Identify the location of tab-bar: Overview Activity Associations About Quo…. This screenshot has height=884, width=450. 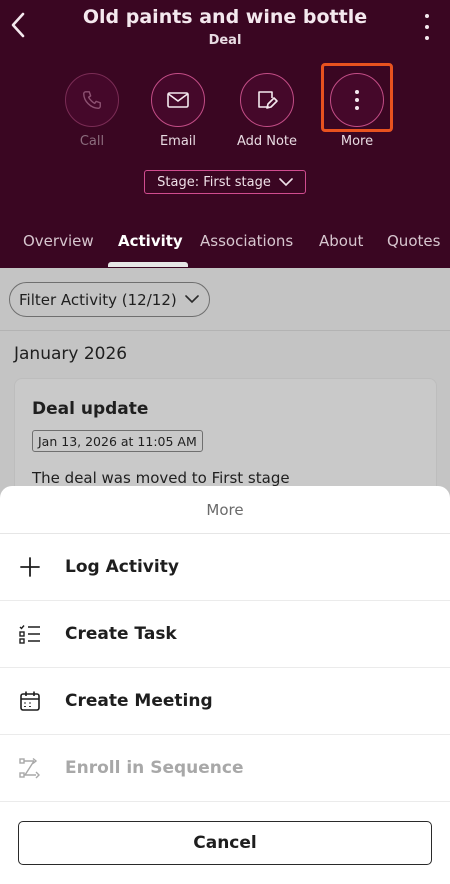
(225, 245).